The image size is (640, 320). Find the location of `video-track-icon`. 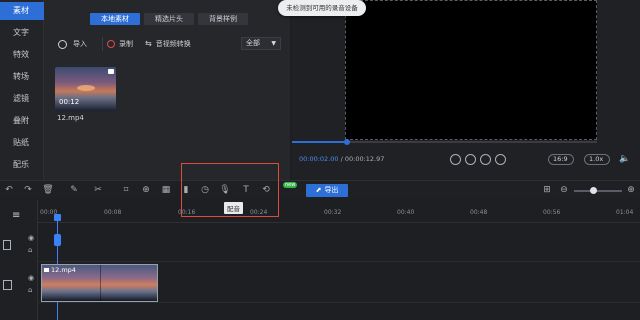

video-track-icon is located at coordinates (7, 245).